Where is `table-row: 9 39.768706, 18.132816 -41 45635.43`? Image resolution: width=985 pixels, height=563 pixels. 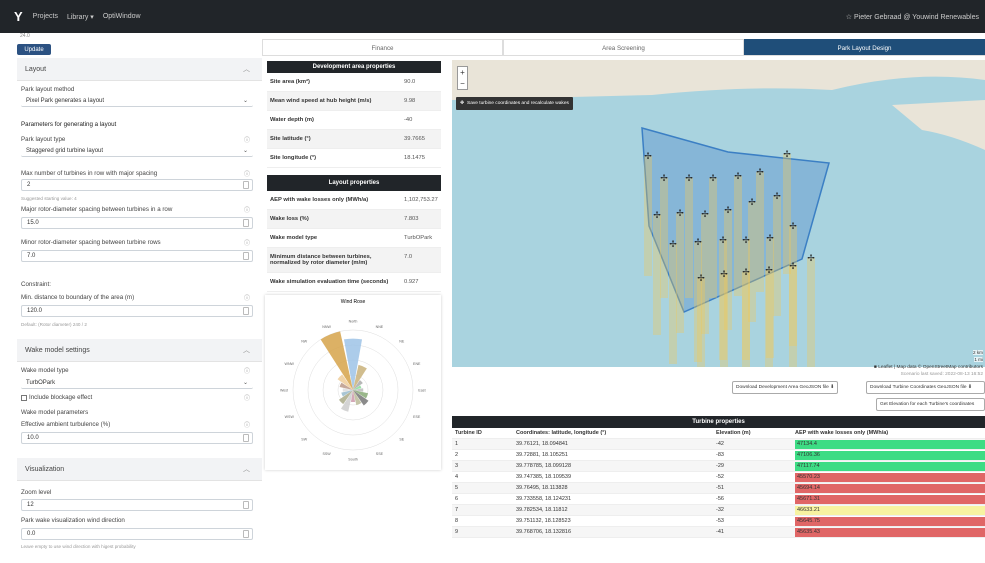 table-row: 9 39.768706, 18.132816 -41 45635.43 is located at coordinates (718, 532).